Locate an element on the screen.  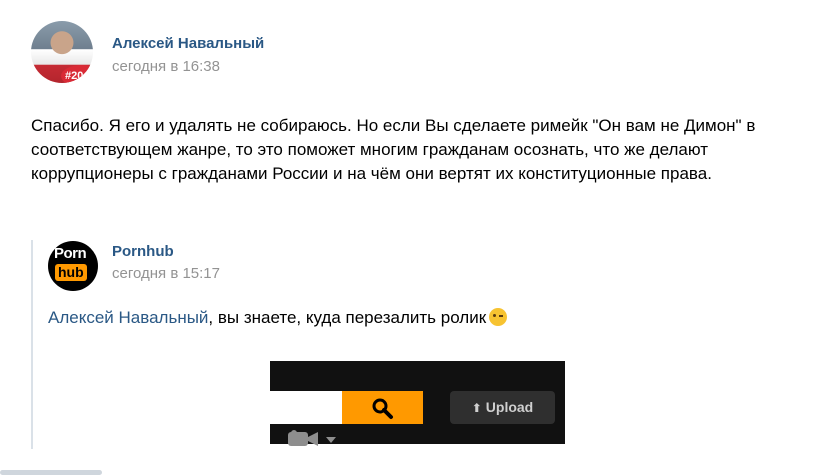
quoted-author-avatar: Porn hub is located at coordinates (73, 266).